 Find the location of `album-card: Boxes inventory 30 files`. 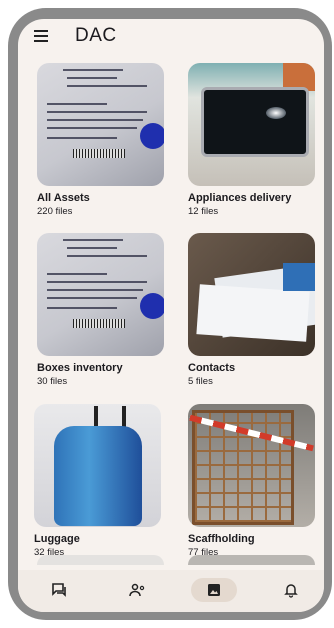

album-card: Boxes inventory 30 files is located at coordinates (100, 313).